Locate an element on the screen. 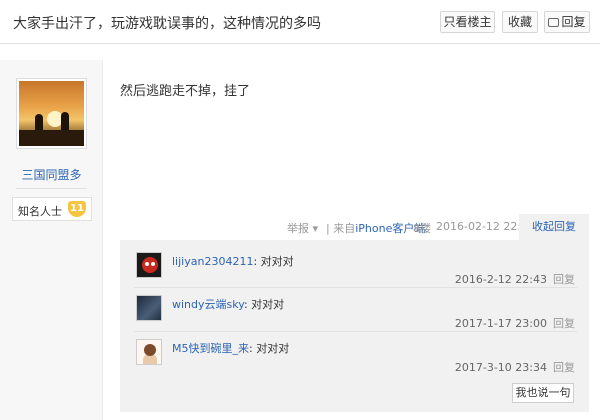 This screenshot has width=600, height=420. thread-title: 大家手出汗了，玩游戏耽误事的，这种情况的多吗 is located at coordinates (167, 24).